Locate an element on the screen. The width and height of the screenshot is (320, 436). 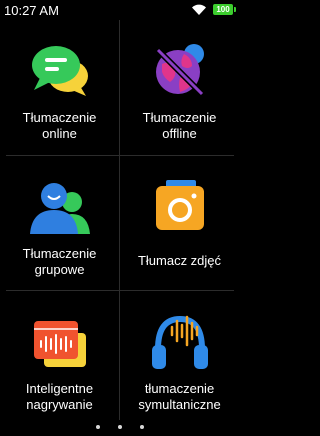
tile-label: Tłumaczenie online is located at coordinates (59, 126).